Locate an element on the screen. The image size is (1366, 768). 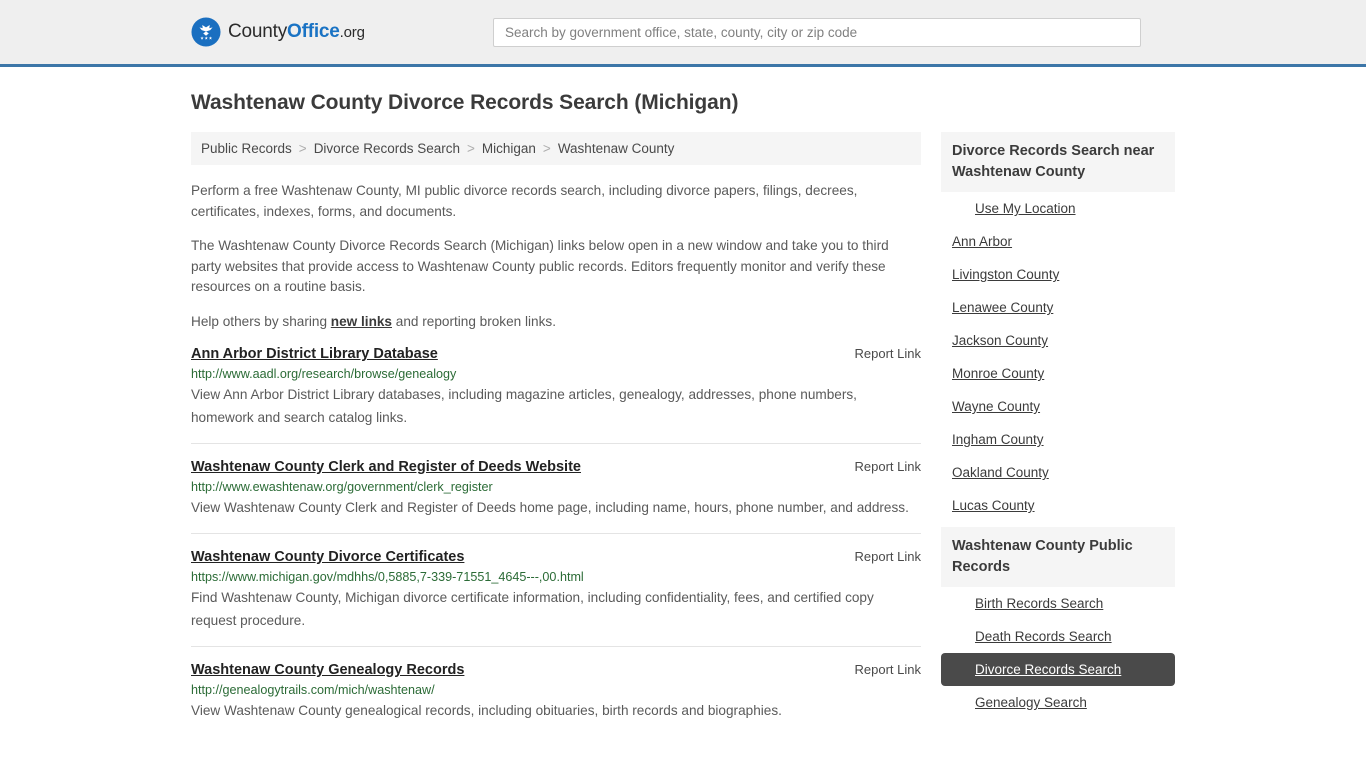
list-item: Oakland County is located at coordinates (1058, 472).